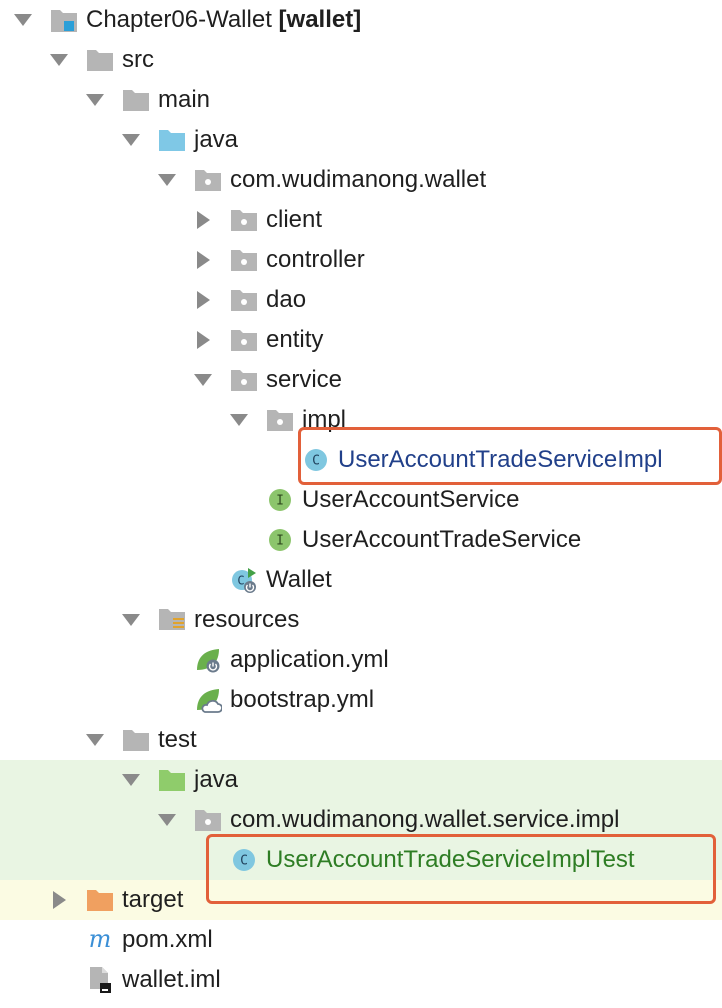 The image size is (722, 1008). Describe the element at coordinates (177, 739) in the screenshot. I see `test-label: test` at that location.